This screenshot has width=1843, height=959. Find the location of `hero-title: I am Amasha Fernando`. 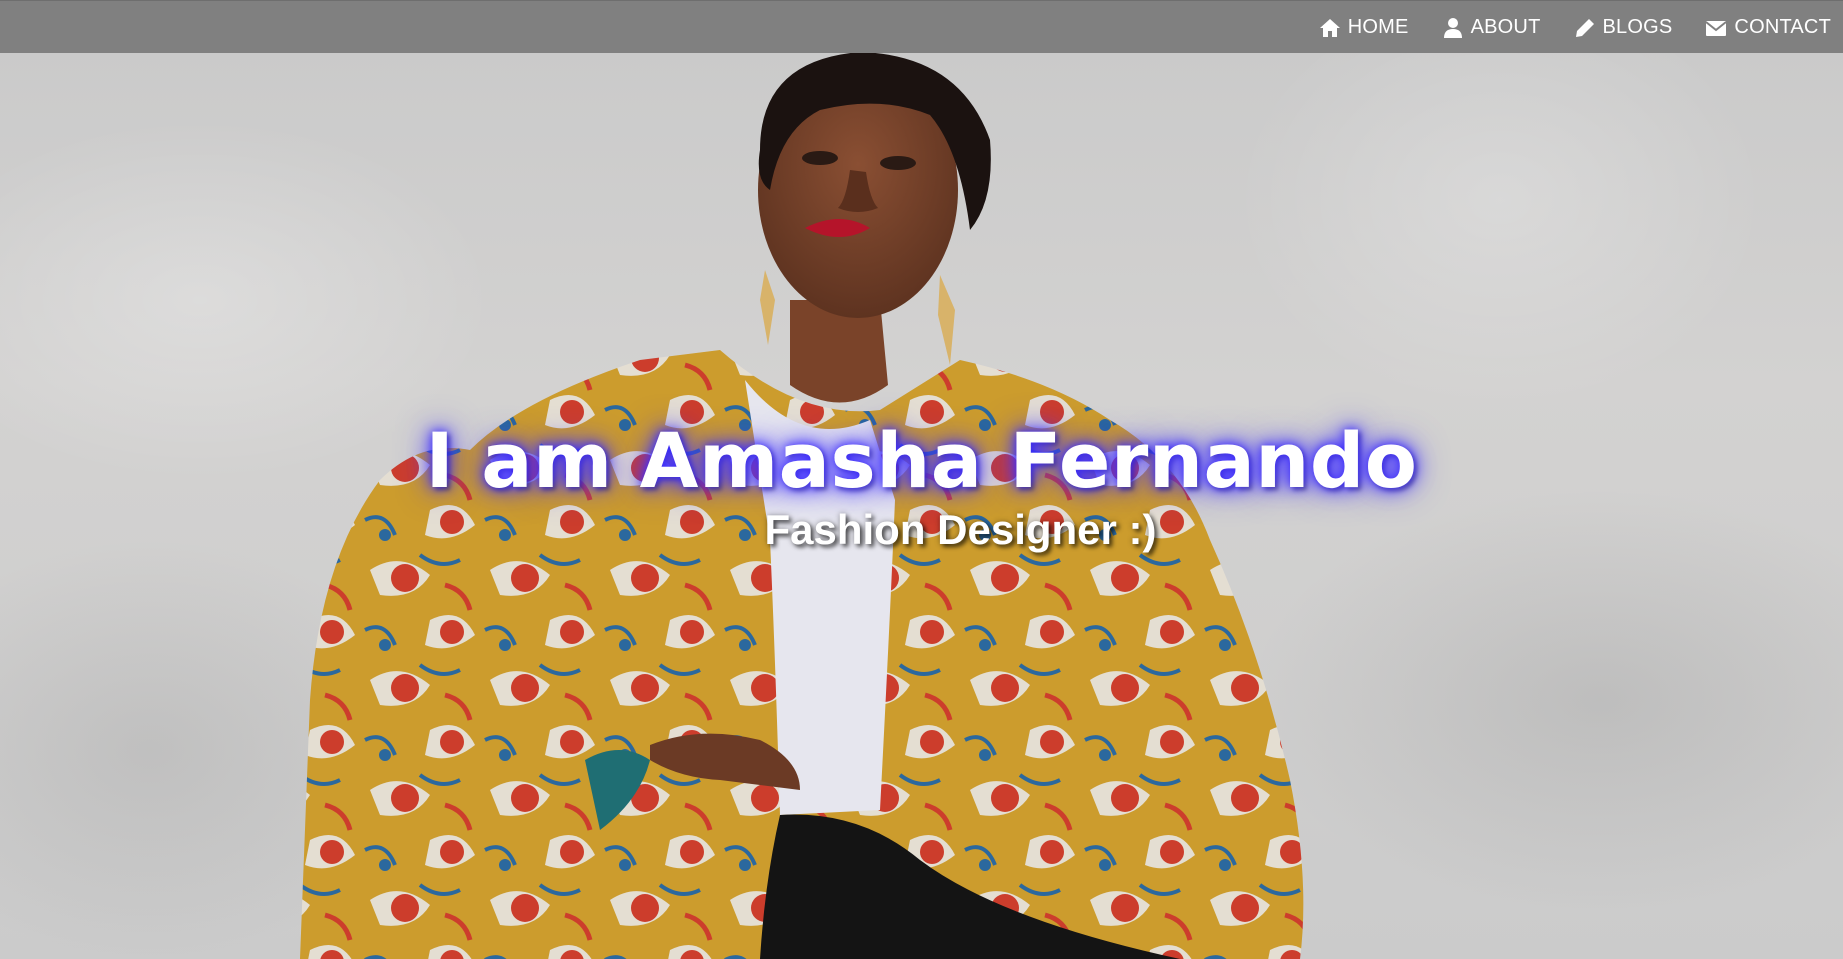

hero-title: I am Amasha Fernando is located at coordinates (921, 460).